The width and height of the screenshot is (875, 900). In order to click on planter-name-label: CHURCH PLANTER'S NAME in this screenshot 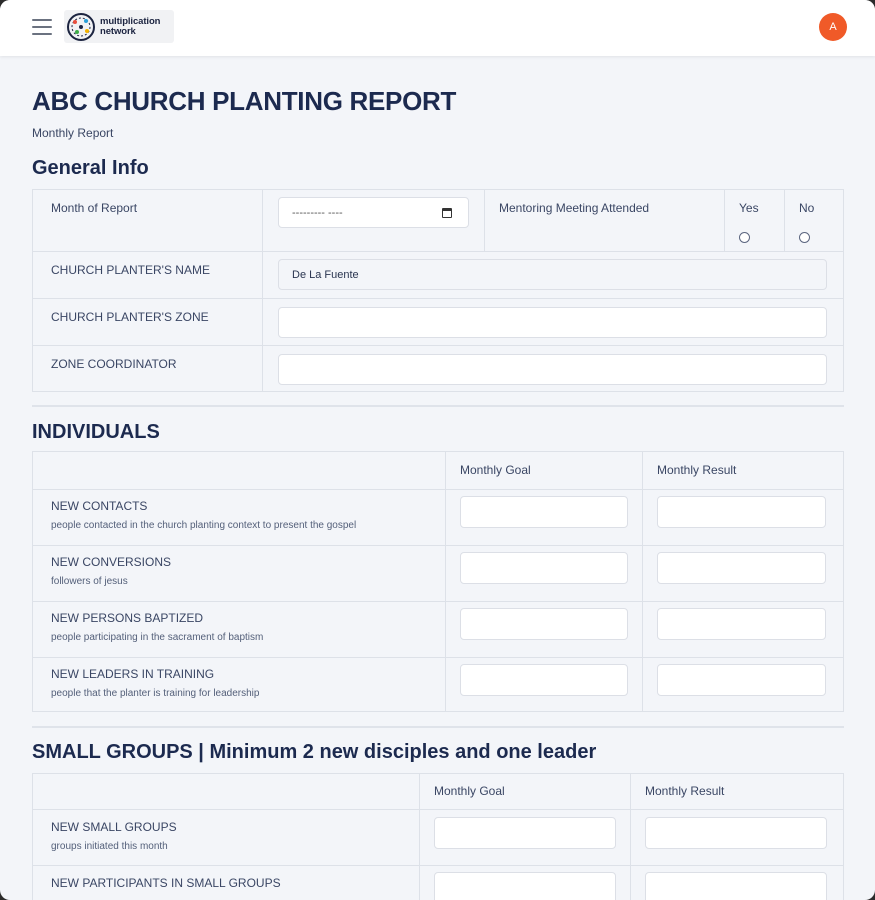, I will do `click(130, 270)`.